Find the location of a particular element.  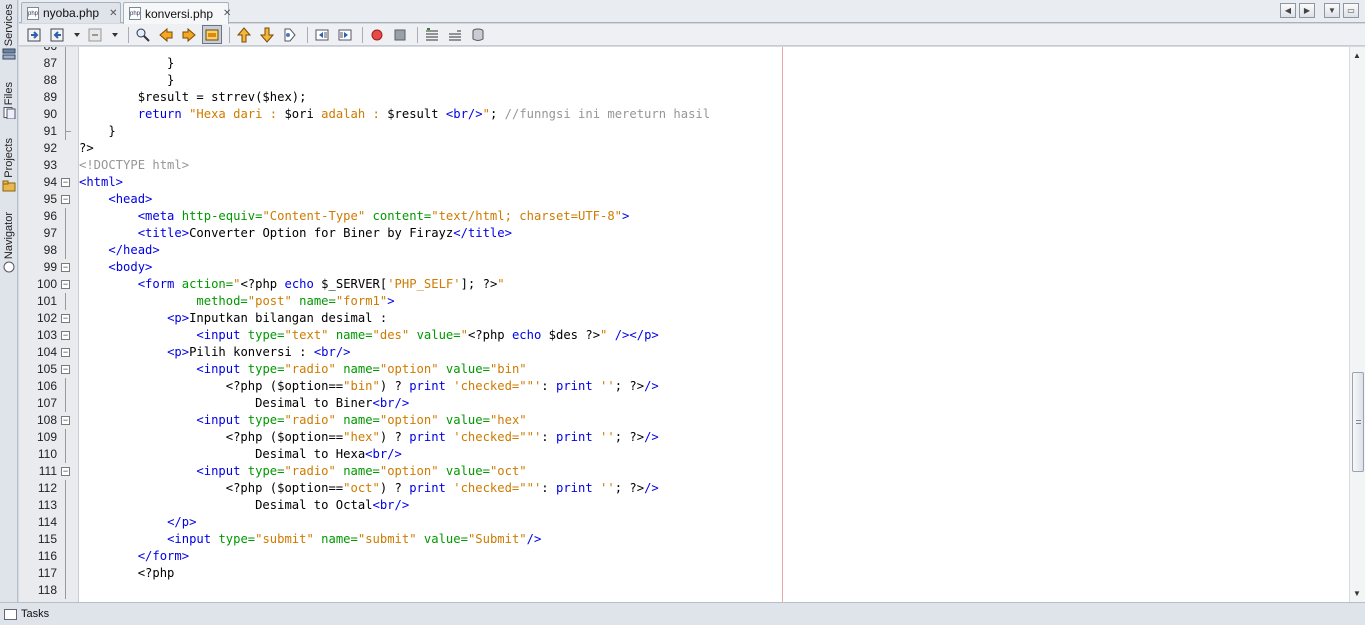

back-button is located at coordinates (58, 34).